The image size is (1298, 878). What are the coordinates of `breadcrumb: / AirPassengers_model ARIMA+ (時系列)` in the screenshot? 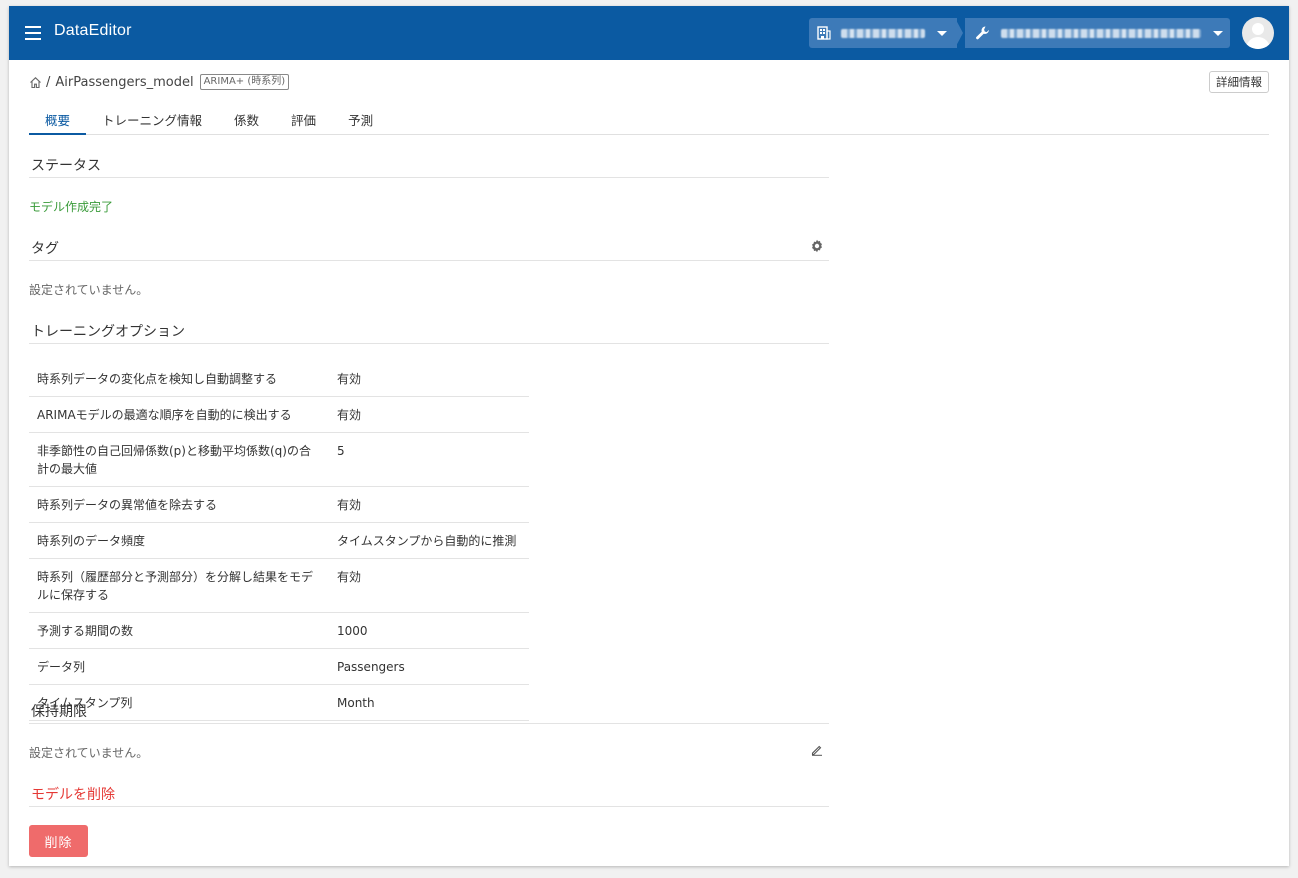 It's located at (159, 82).